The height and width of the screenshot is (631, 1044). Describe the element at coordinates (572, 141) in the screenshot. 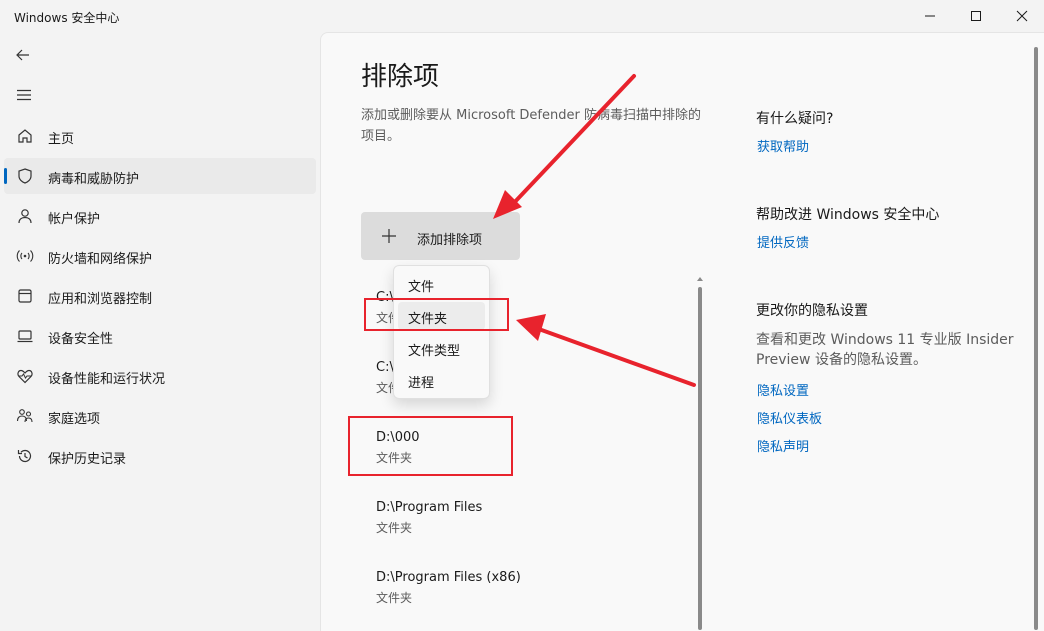

I see `annotation-arrow-to-add-button` at that location.